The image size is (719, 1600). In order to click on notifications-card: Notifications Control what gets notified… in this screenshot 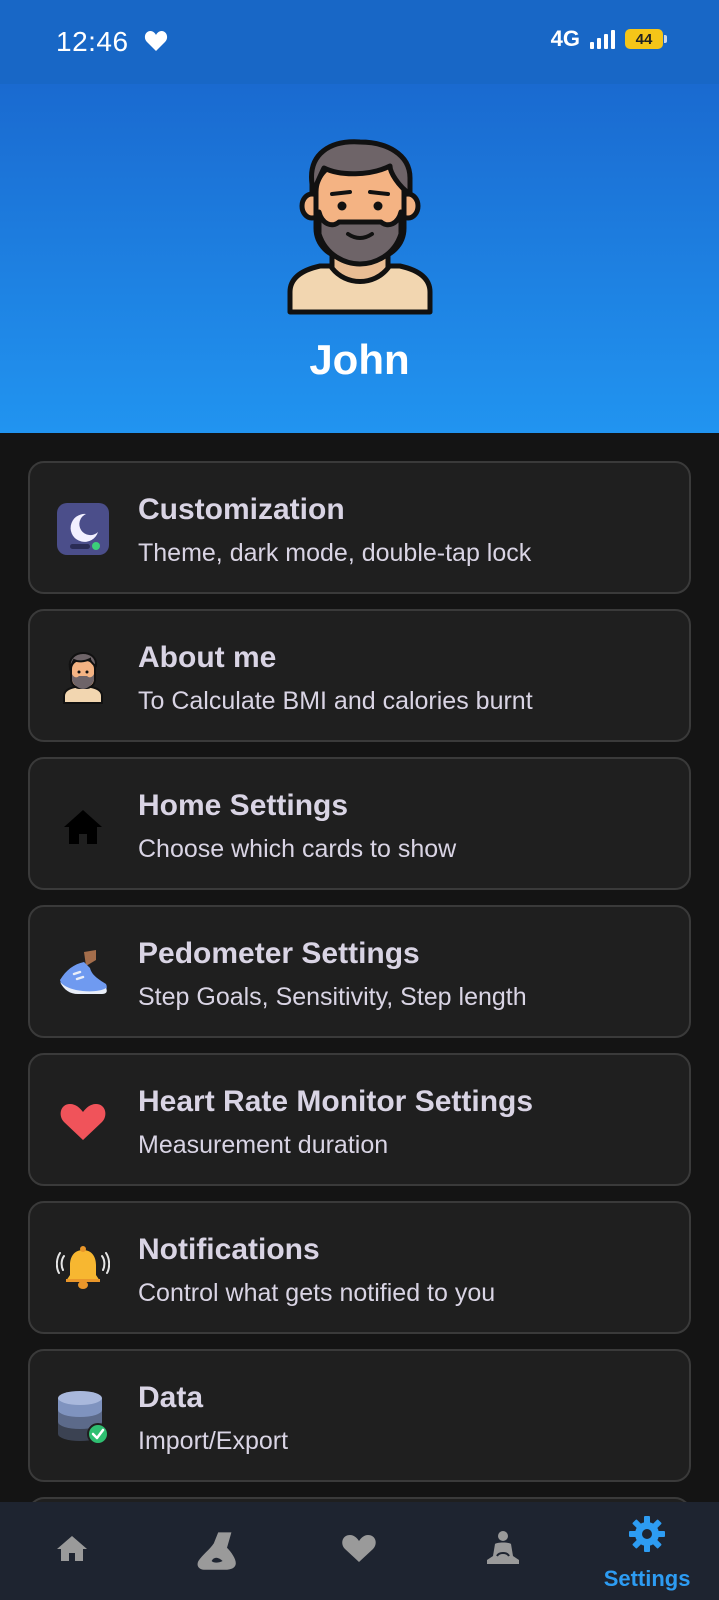, I will do `click(359, 1267)`.